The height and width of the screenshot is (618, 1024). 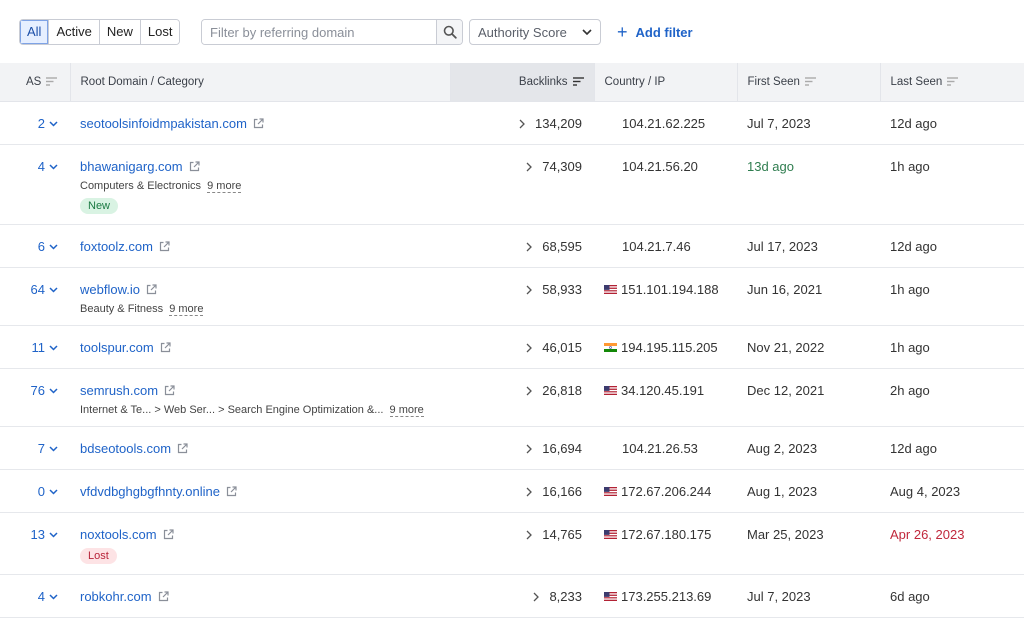 What do you see at coordinates (110, 289) in the screenshot?
I see `root-domain-link: webflow.io` at bounding box center [110, 289].